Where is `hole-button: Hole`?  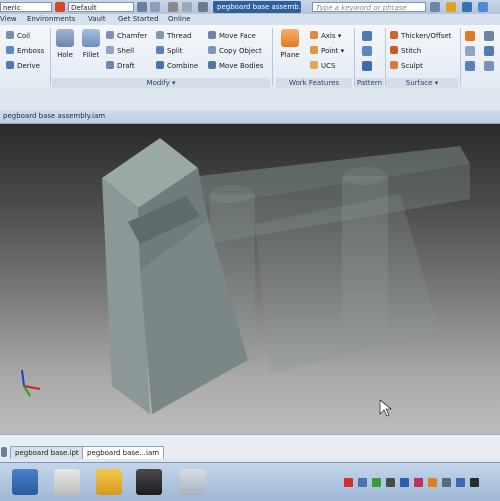
hole-button: Hole is located at coordinates (65, 44).